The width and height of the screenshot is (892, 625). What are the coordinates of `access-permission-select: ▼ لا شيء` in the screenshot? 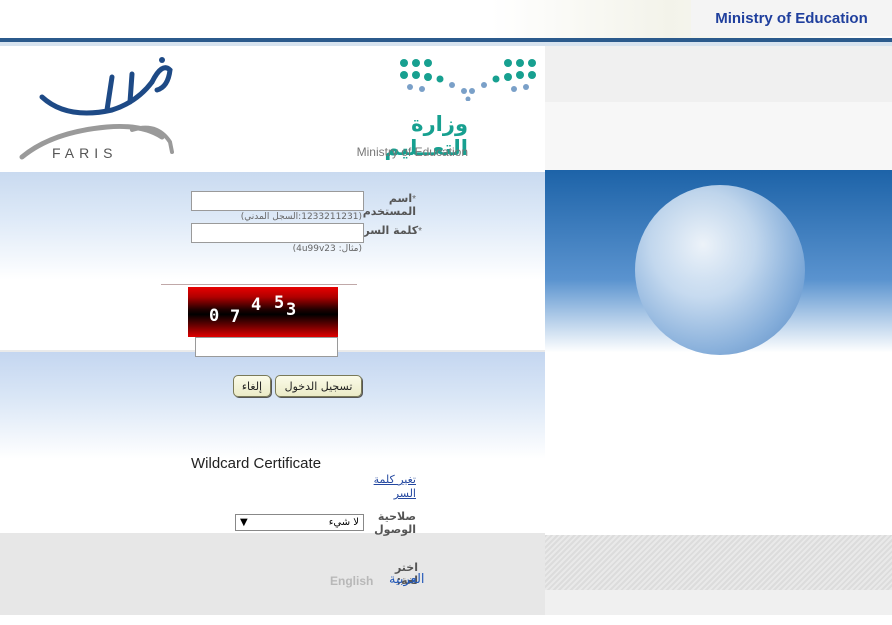 It's located at (299, 522).